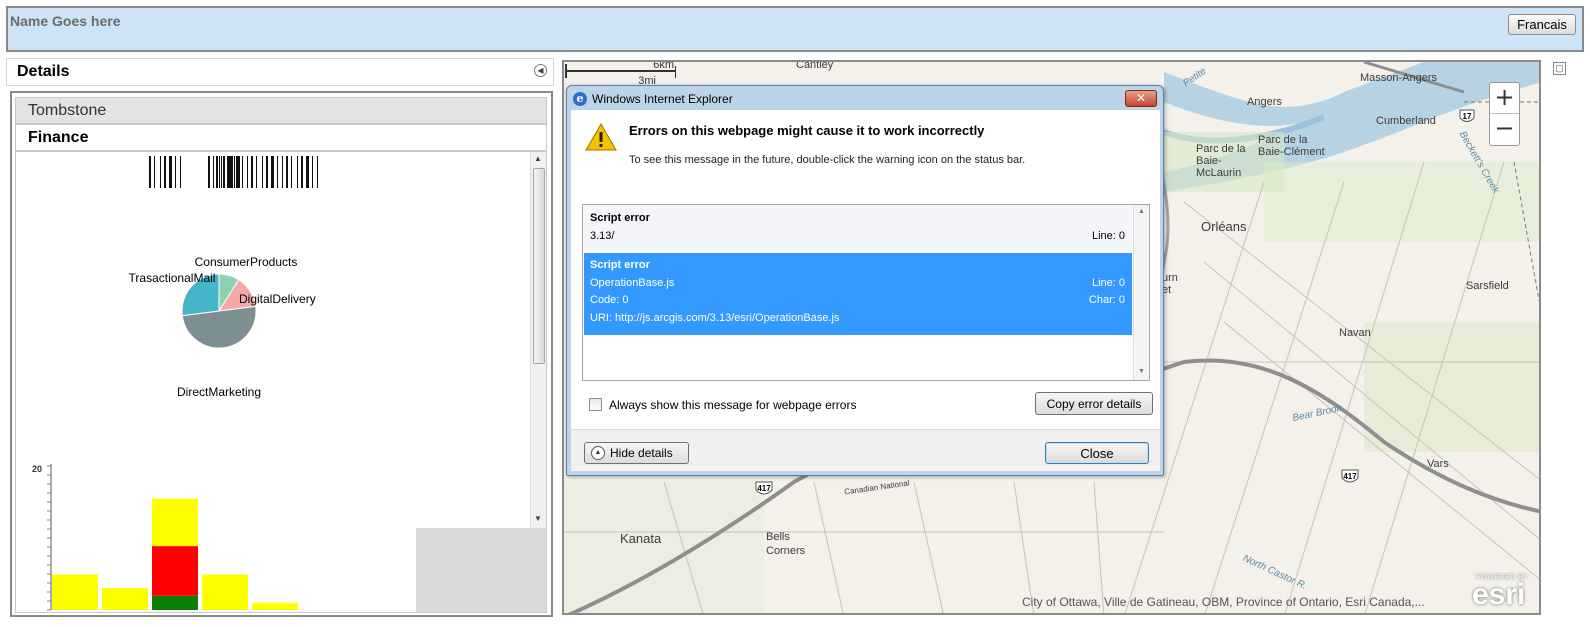  Describe the element at coordinates (277, 299) in the screenshot. I see `pie-label-digitaldelivery: DigitalDelivery` at that location.